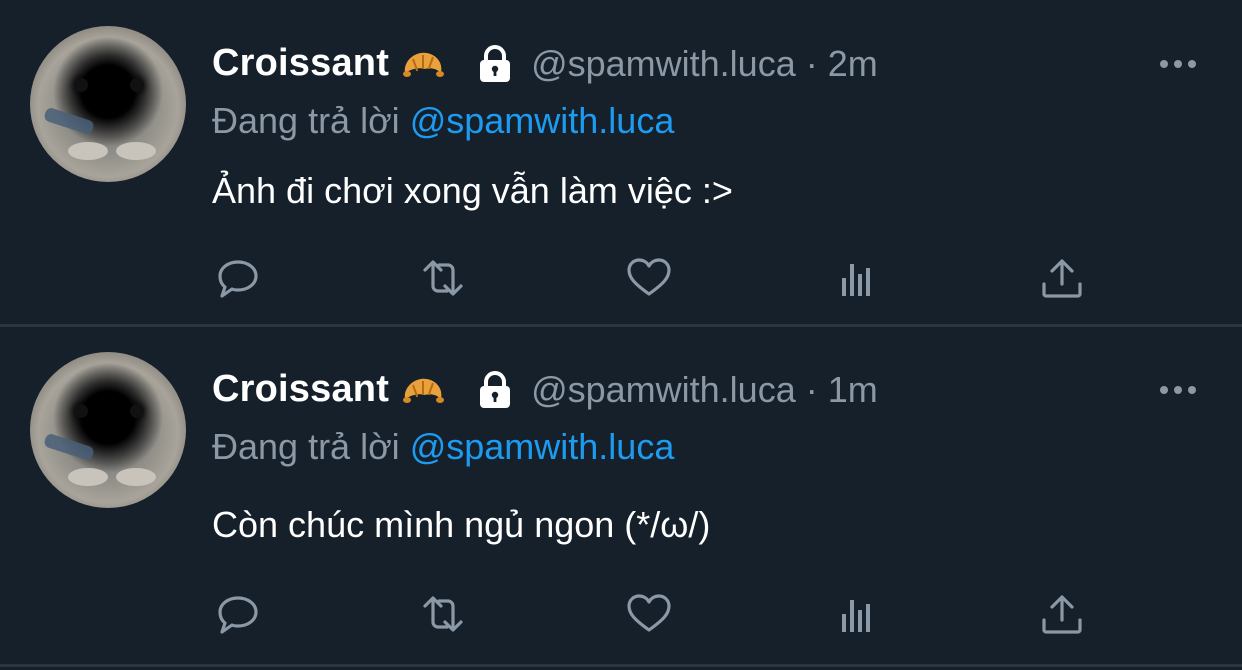 Image resolution: width=1242 pixels, height=670 pixels. I want to click on tweet-text: Còn chúc mình ngủ ngon (*/ω/), so click(461, 524).